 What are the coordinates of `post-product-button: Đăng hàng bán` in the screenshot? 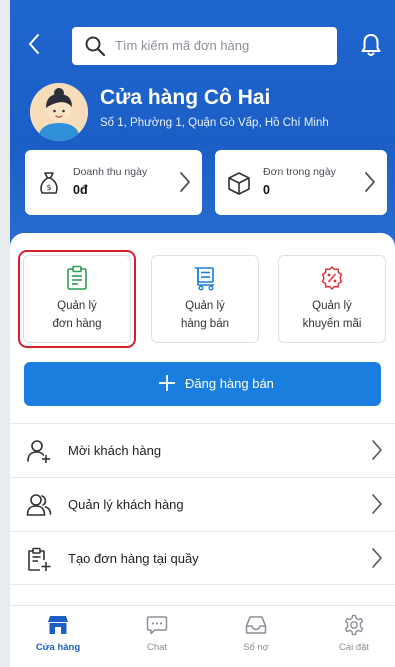 It's located at (202, 384).